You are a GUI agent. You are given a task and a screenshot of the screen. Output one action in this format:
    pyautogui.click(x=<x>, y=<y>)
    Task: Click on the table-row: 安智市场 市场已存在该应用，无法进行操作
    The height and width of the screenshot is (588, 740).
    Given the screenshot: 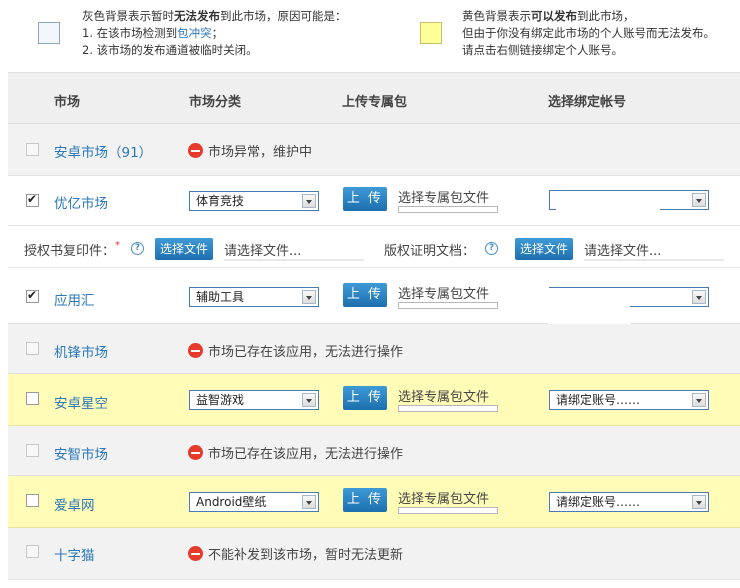 What is the action you would take?
    pyautogui.click(x=374, y=451)
    